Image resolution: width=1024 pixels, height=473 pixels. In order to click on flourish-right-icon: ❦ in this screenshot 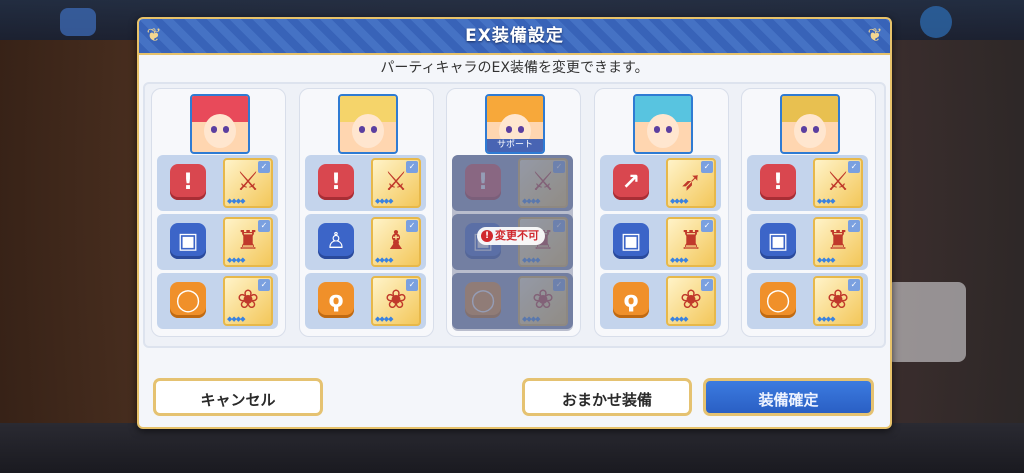, I will do `click(875, 35)`.